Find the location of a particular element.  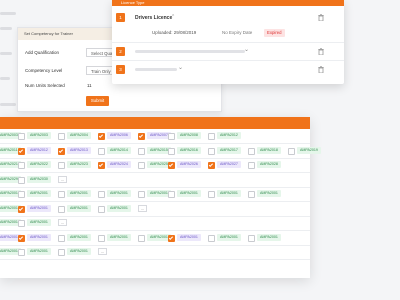

table-header is located at coordinates (155, 123).